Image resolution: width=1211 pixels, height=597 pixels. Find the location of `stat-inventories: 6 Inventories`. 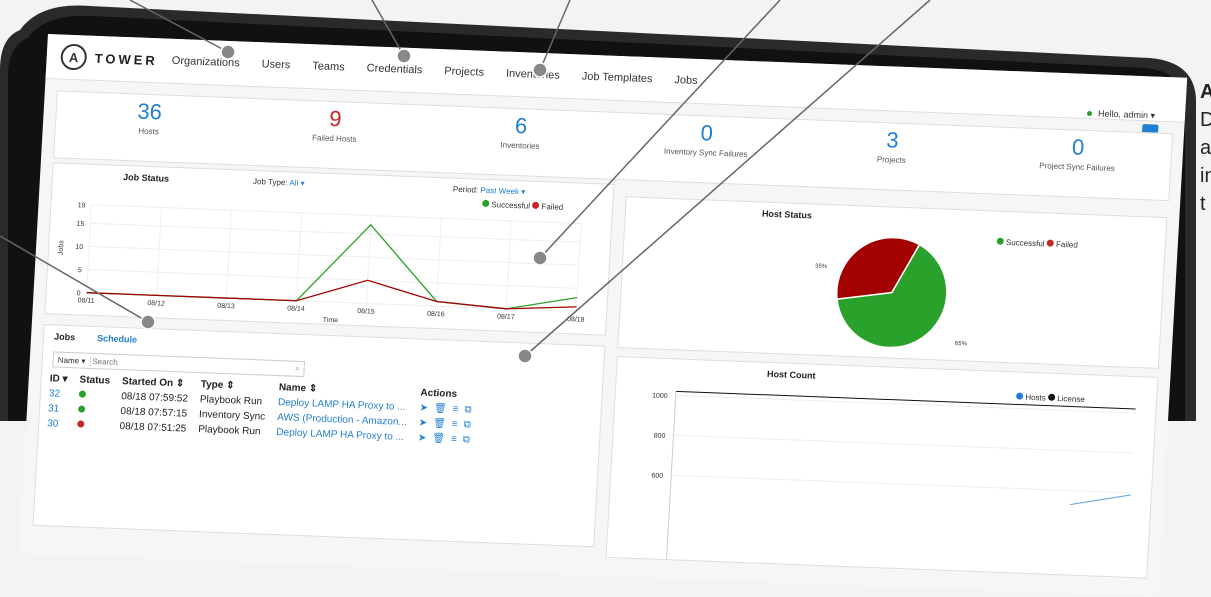

stat-inventories: 6 Inventories is located at coordinates (520, 142).